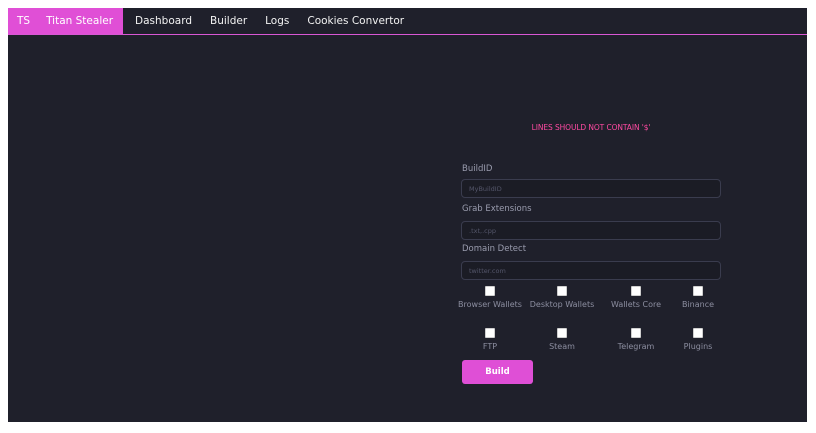 This screenshot has width=816, height=433. Describe the element at coordinates (497, 372) in the screenshot. I see `build-button: Build` at that location.